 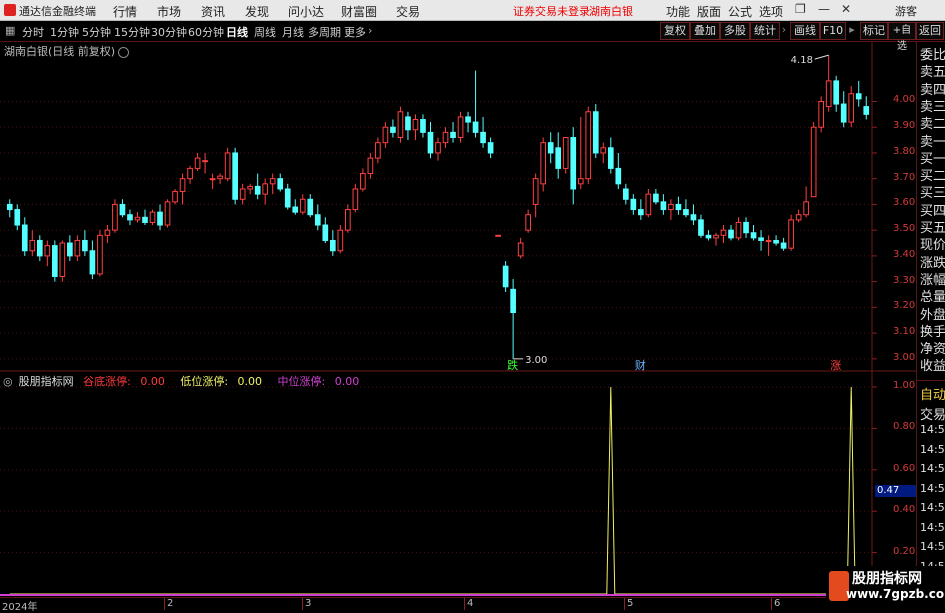 I want to click on stats-button: 统计, so click(x=765, y=31).